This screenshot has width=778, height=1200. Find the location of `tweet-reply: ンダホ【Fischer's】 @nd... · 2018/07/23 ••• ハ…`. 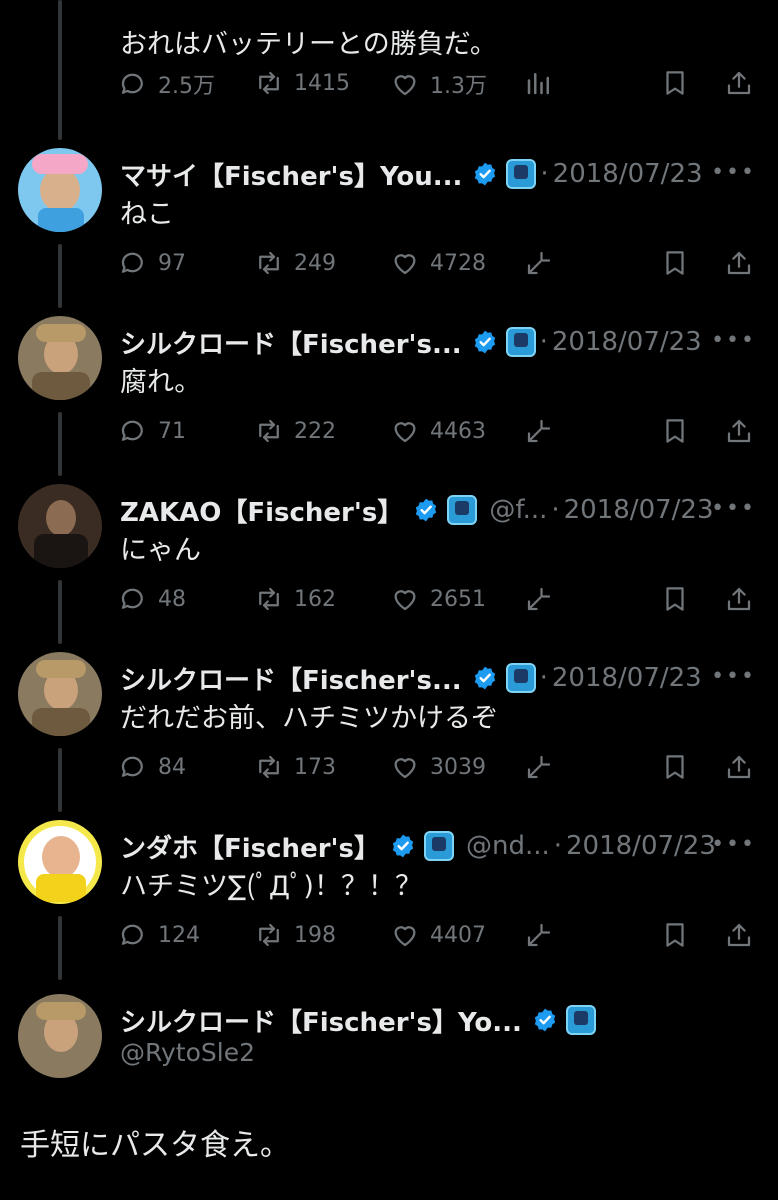

tweet-reply: ンダホ【Fischer's】 @nd... · 2018/07/23 ••• ハ… is located at coordinates (389, 904).